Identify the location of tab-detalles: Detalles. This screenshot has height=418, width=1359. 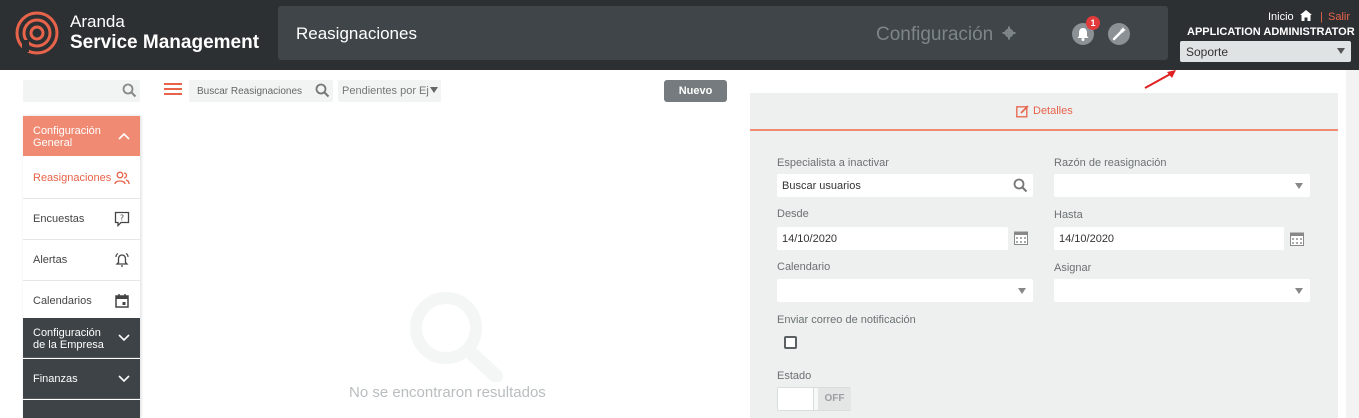
(1044, 112).